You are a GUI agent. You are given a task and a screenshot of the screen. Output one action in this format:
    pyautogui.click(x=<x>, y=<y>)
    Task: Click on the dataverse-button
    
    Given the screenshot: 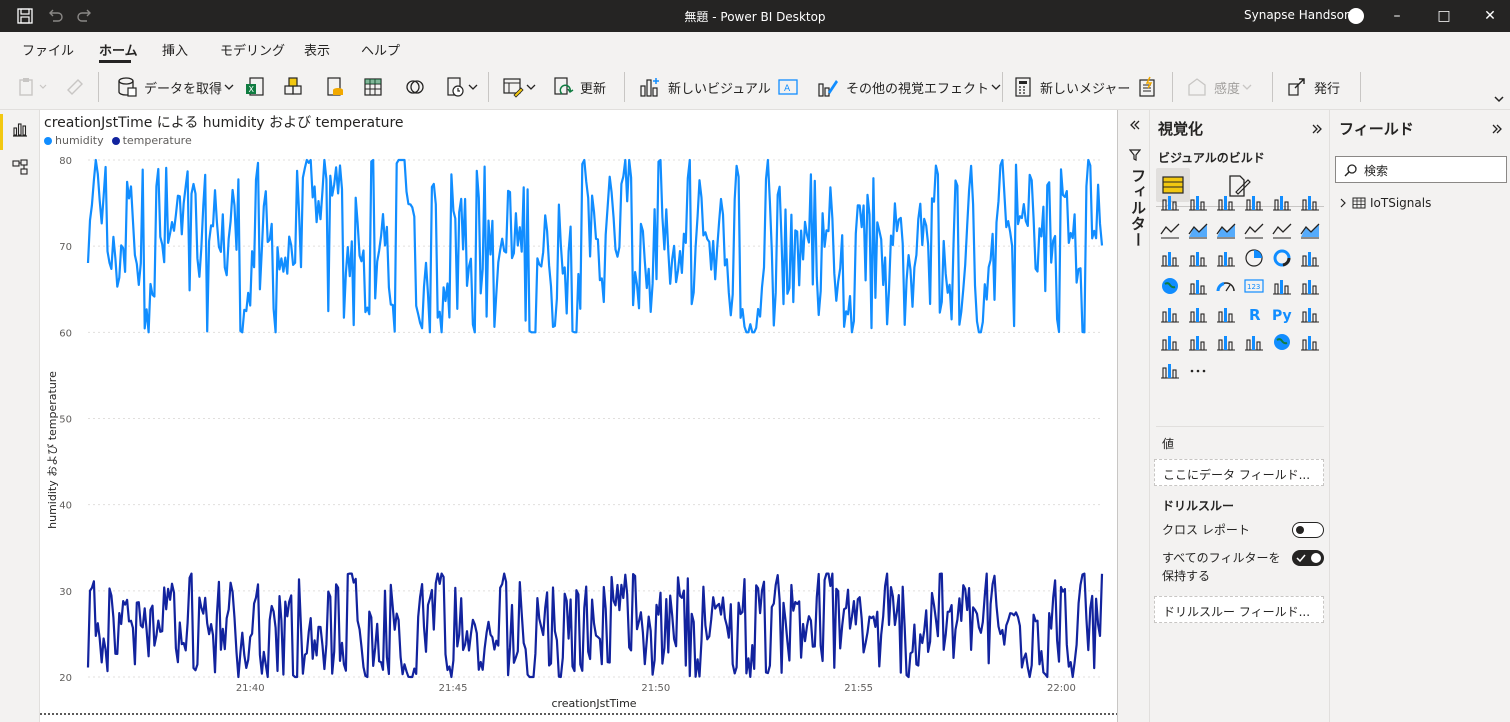 What is the action you would take?
    pyautogui.click(x=415, y=87)
    